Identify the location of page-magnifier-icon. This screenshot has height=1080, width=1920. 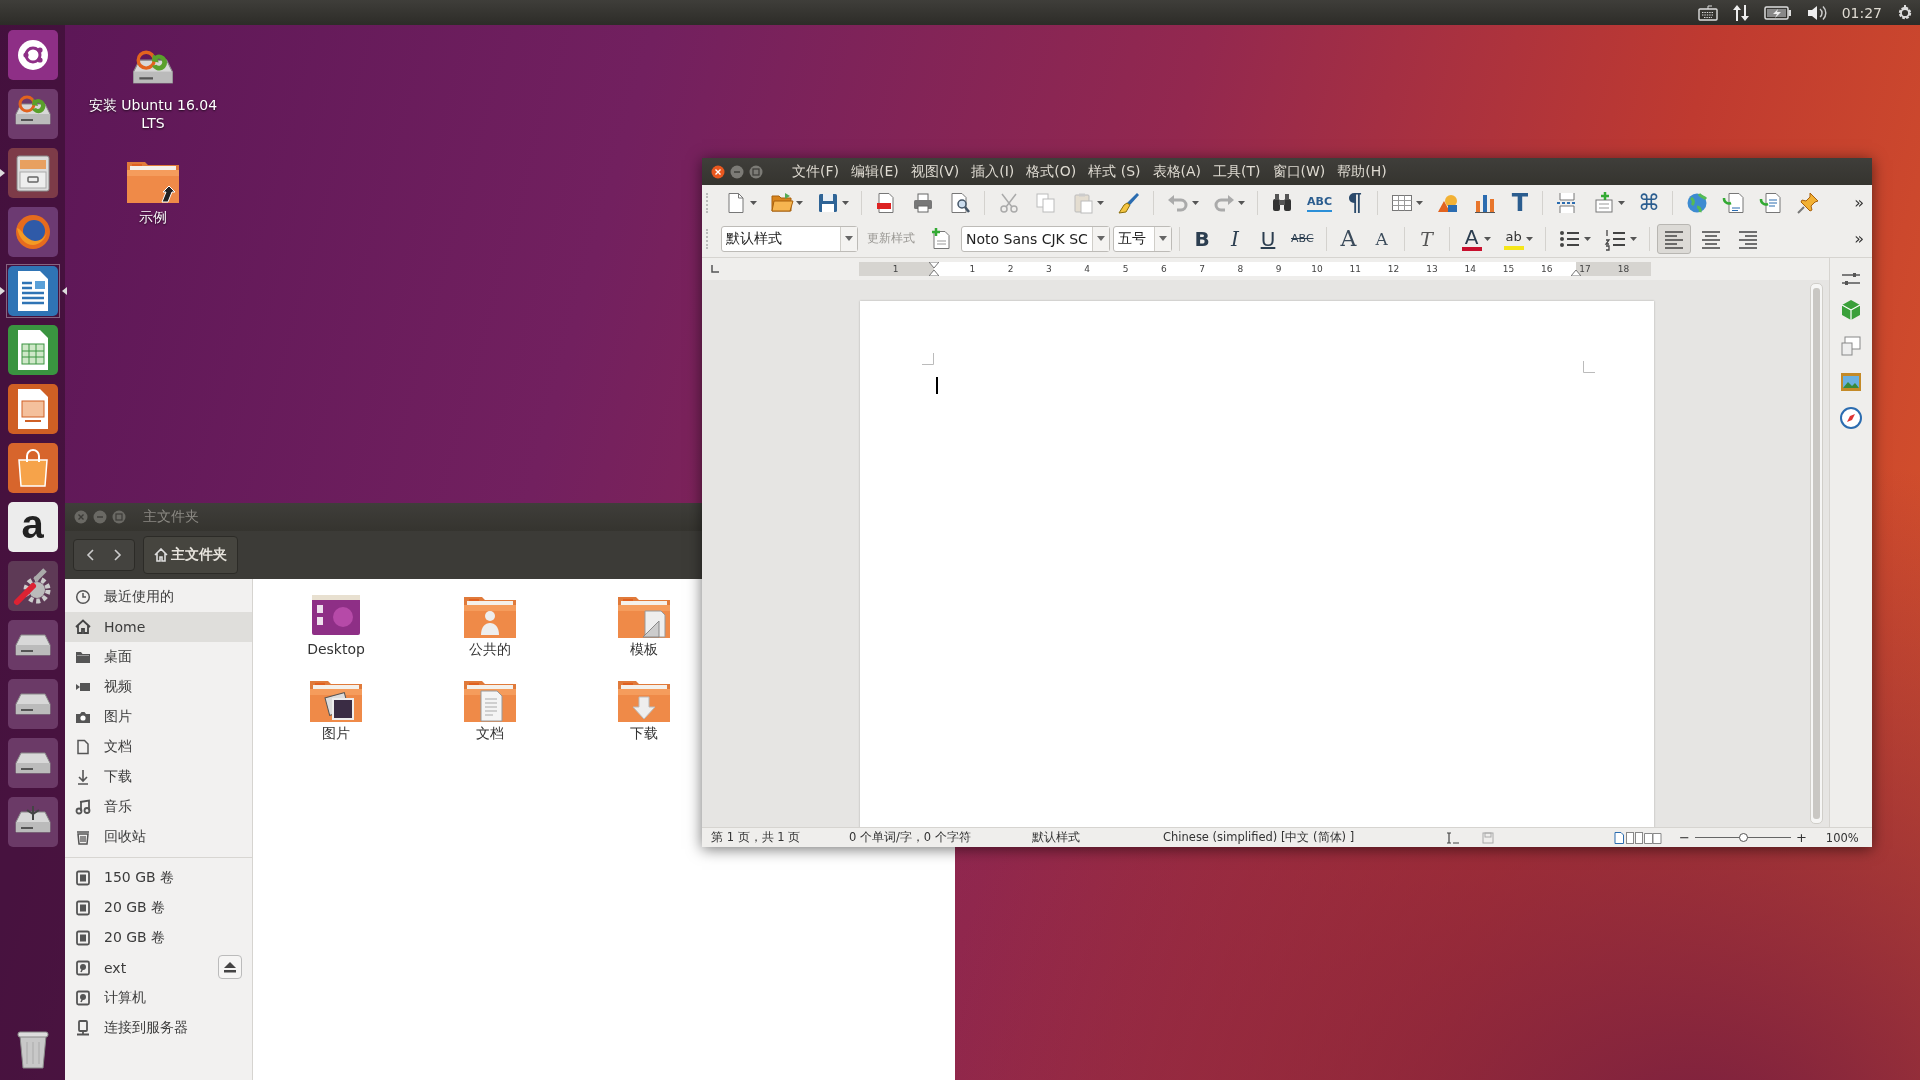
(960, 202).